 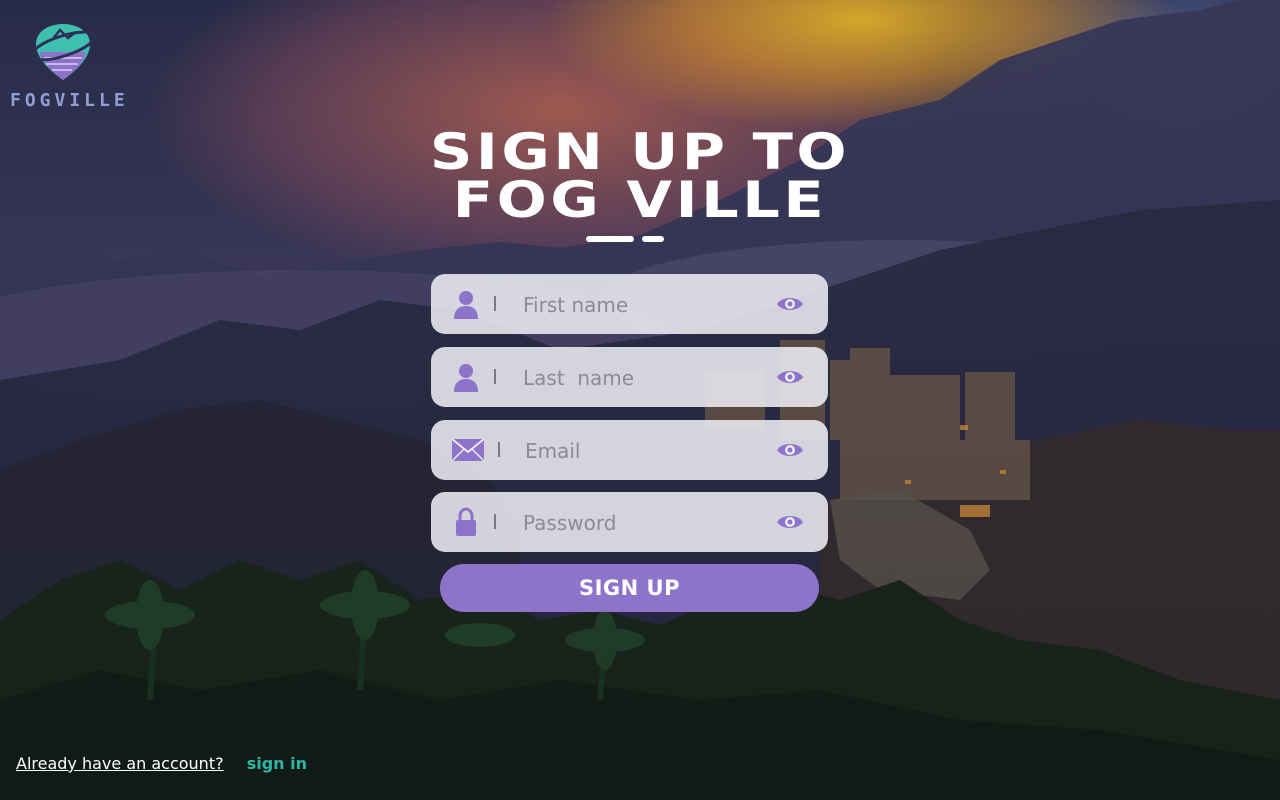 I want to click on title-underline-dash-short, so click(x=653, y=239).